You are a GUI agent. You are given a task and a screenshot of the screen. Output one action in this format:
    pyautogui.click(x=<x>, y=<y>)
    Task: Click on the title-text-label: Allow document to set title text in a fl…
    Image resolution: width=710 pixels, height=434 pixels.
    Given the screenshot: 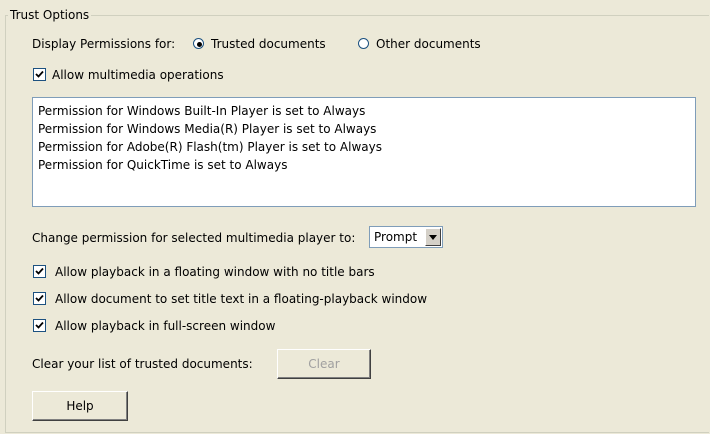 What is the action you would take?
    pyautogui.click(x=241, y=299)
    